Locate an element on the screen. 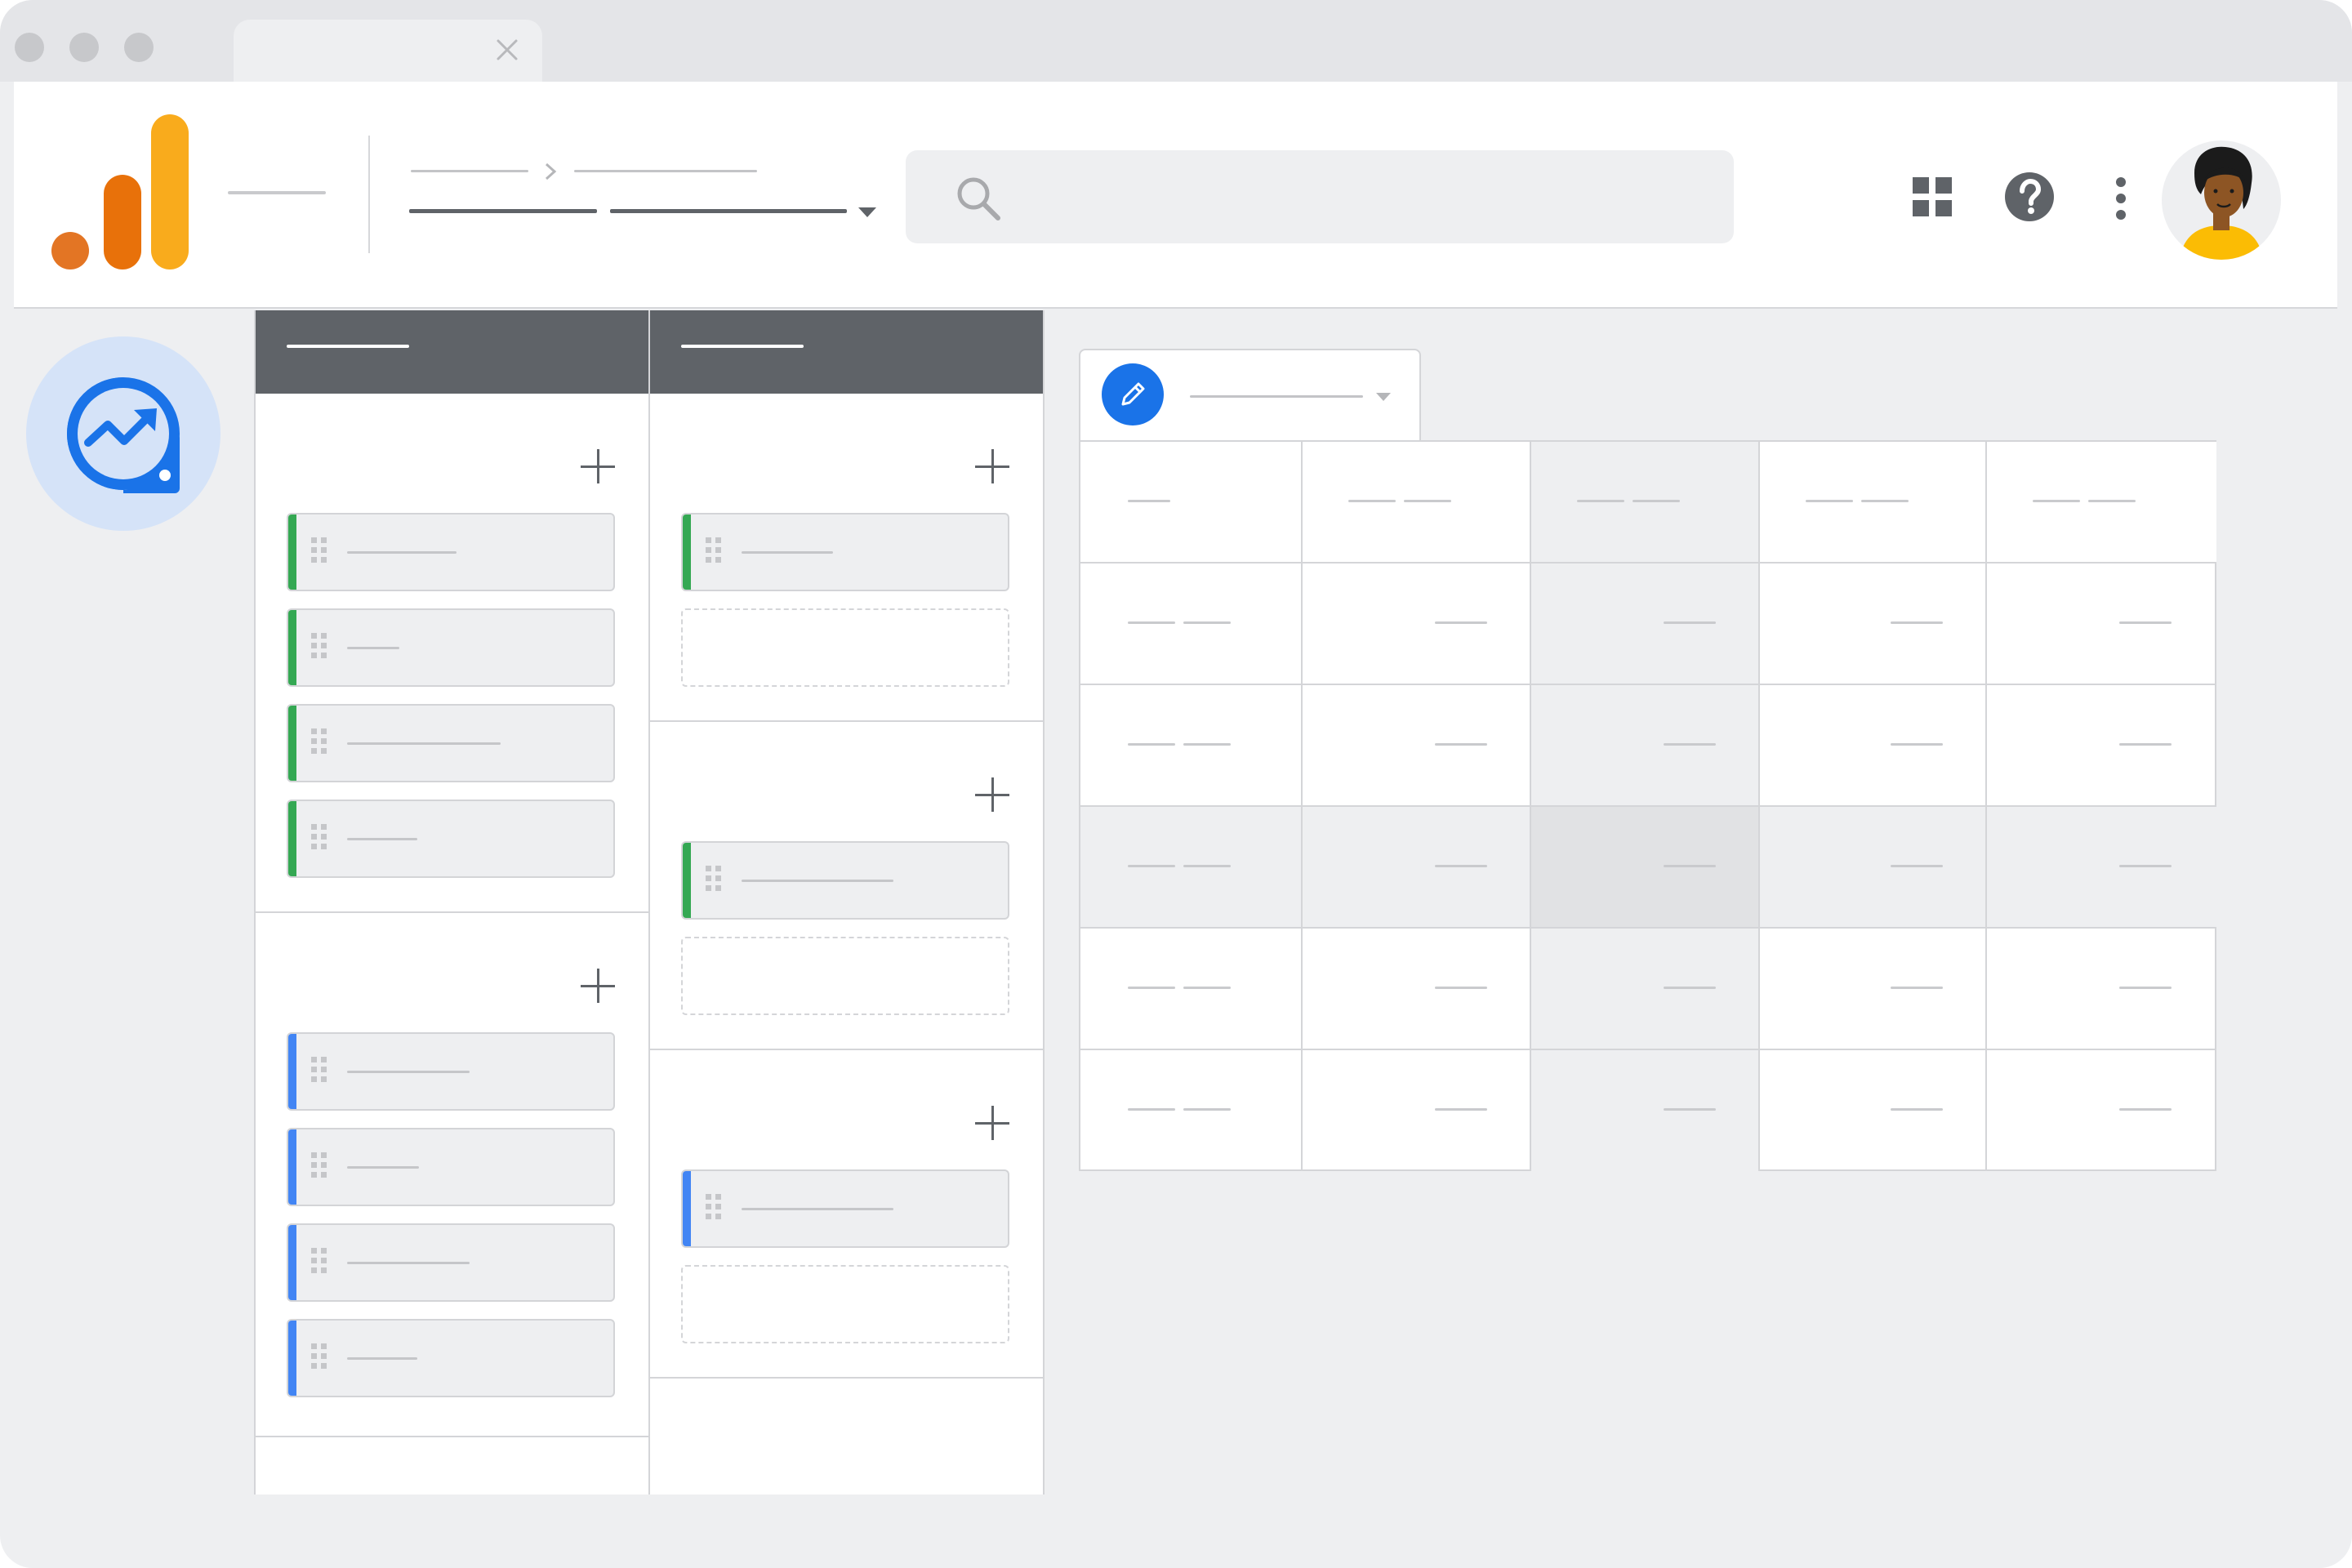 The image size is (2352, 1568). analytics-logo-icon is located at coordinates (131, 192).